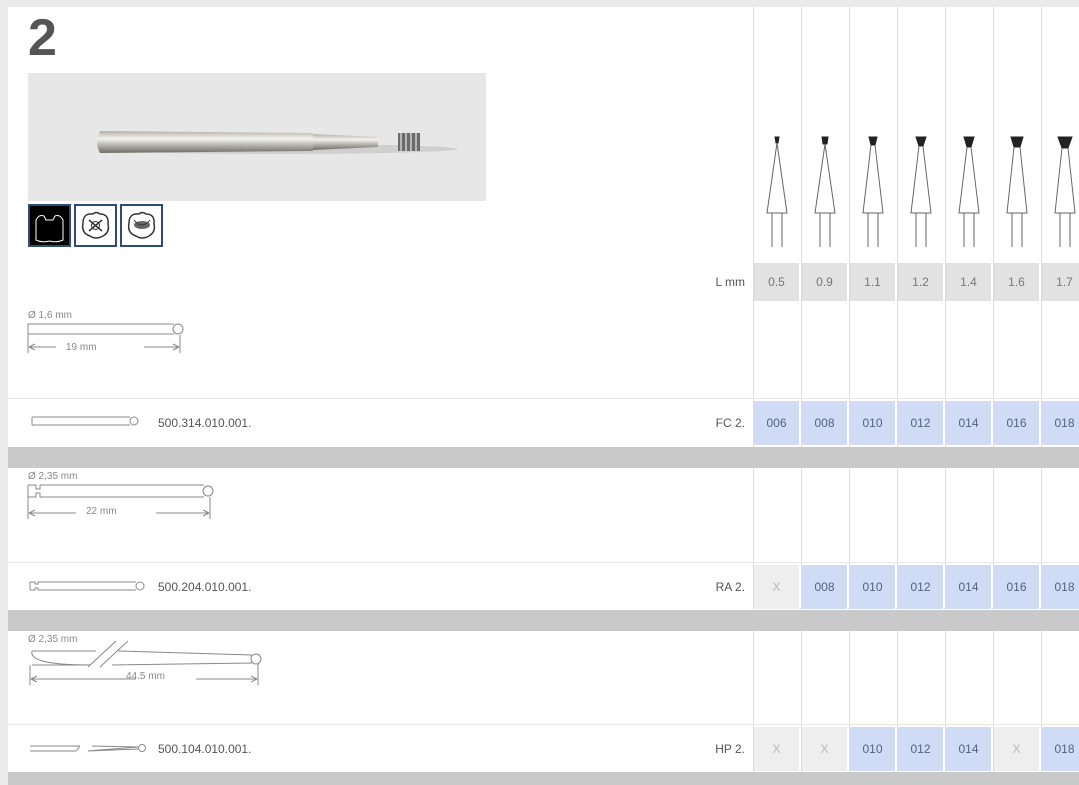 The image size is (1079, 785). I want to click on length-cell: 0.9, so click(824, 282).